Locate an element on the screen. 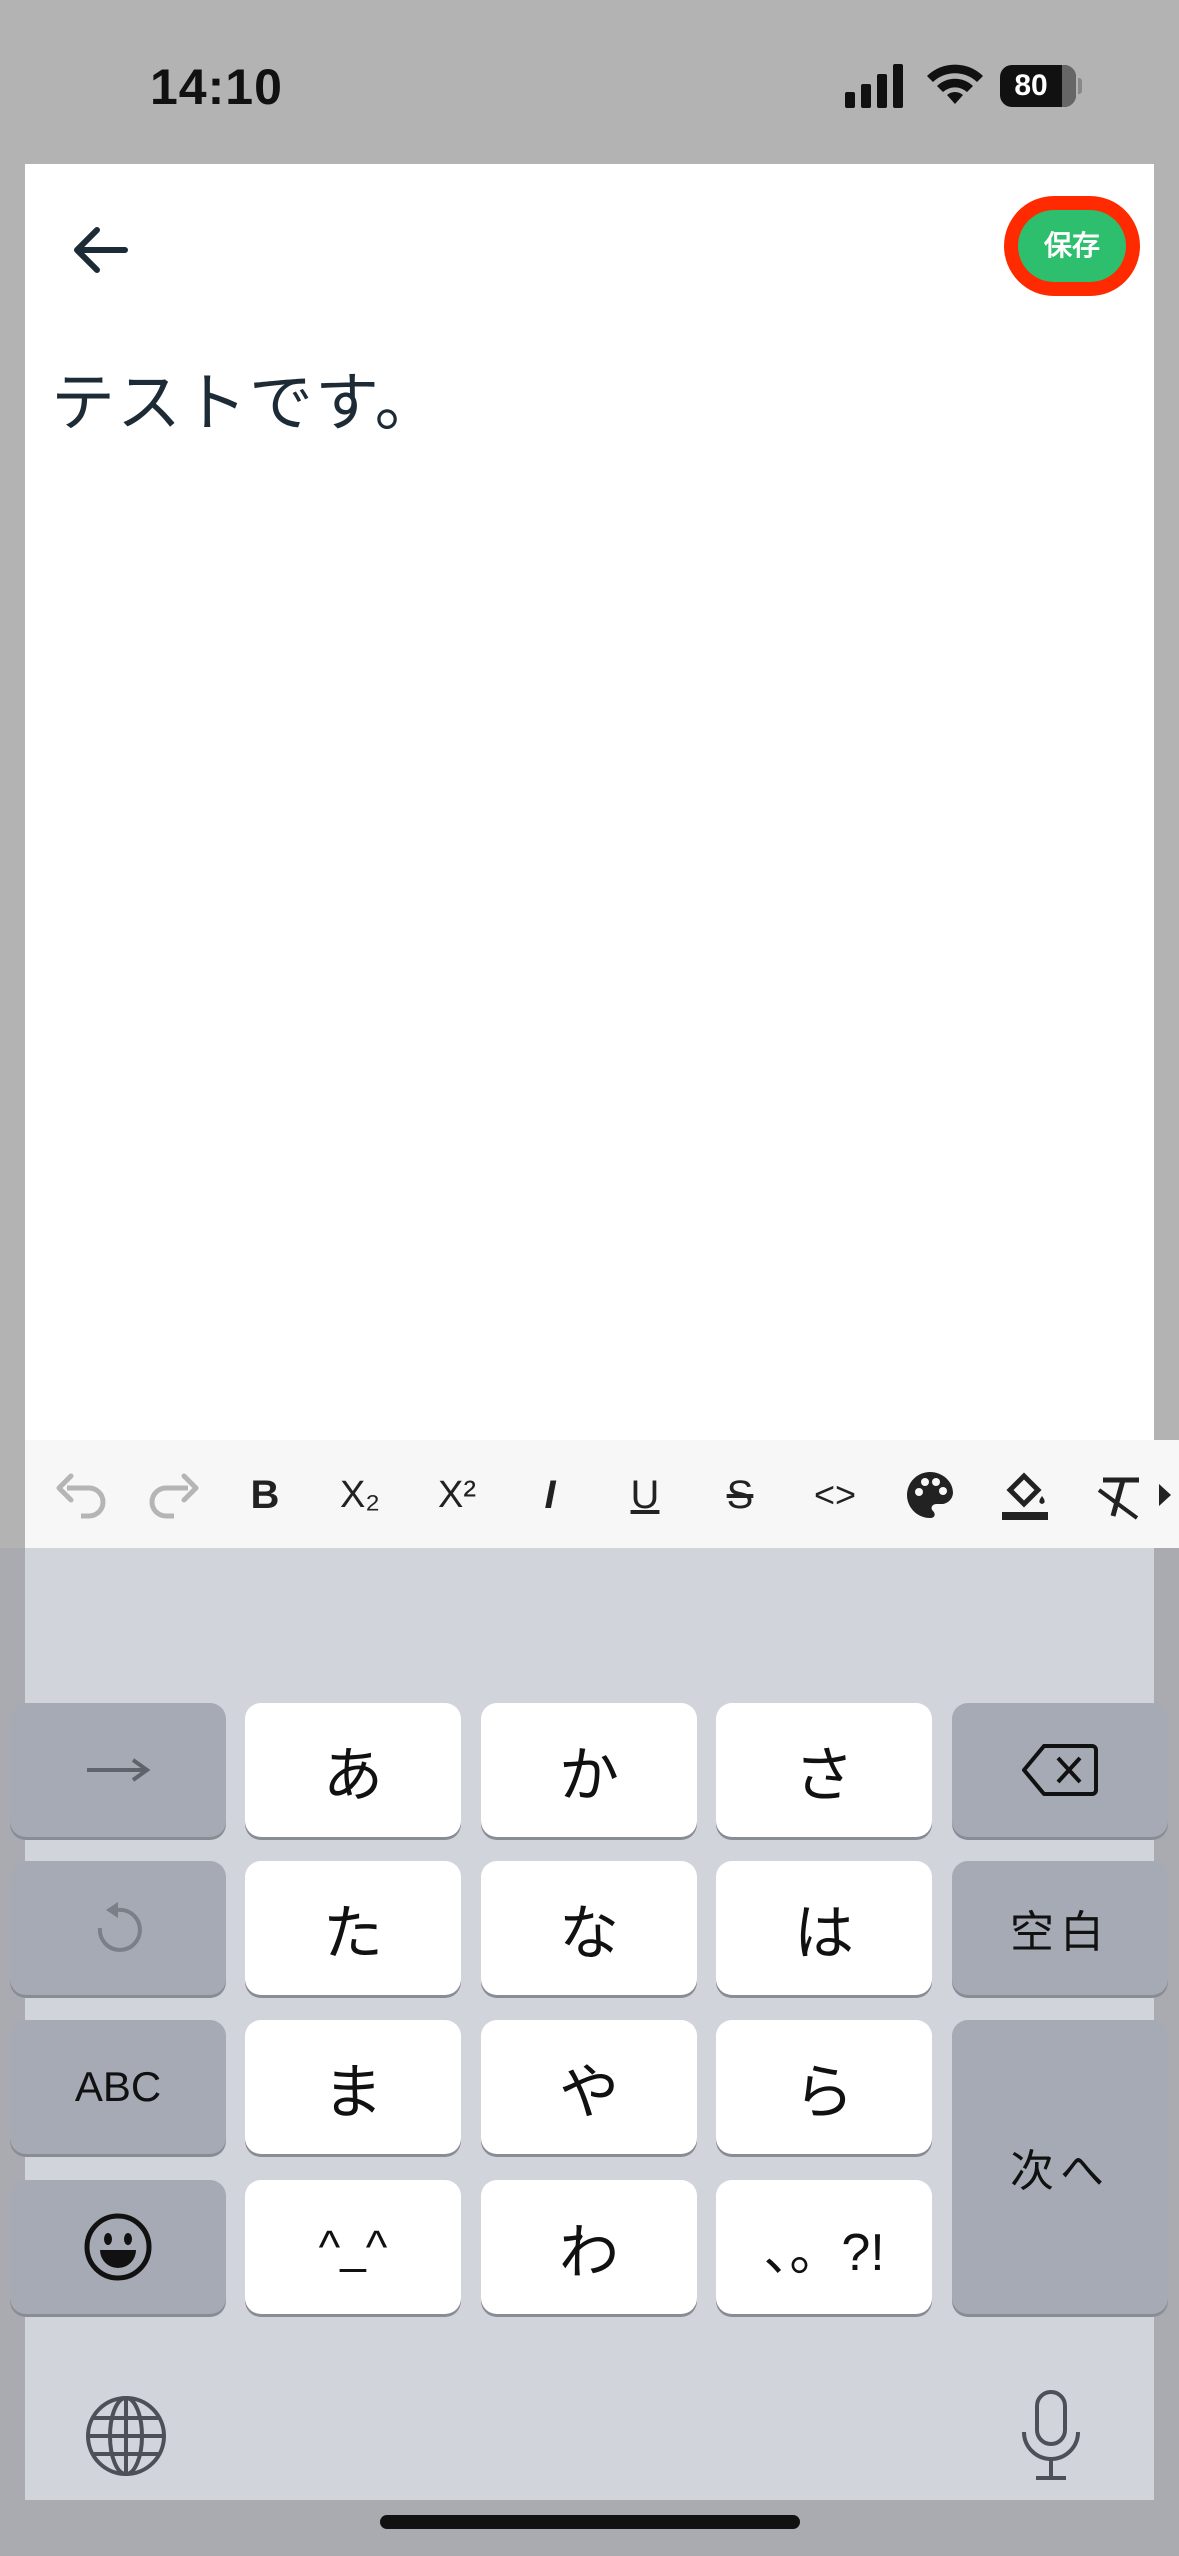 The image size is (1179, 2556). emoji-key is located at coordinates (118, 2247).